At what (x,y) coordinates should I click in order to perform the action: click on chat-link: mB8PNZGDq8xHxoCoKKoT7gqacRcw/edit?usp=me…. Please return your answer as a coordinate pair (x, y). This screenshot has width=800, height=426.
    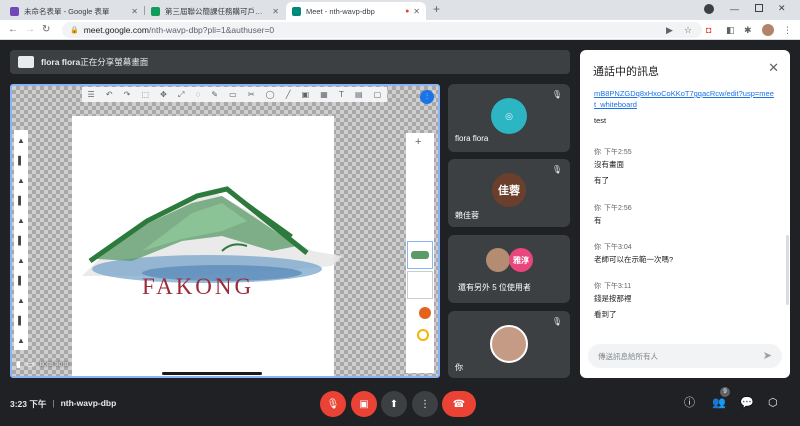
    Looking at the image, I should click on (684, 99).